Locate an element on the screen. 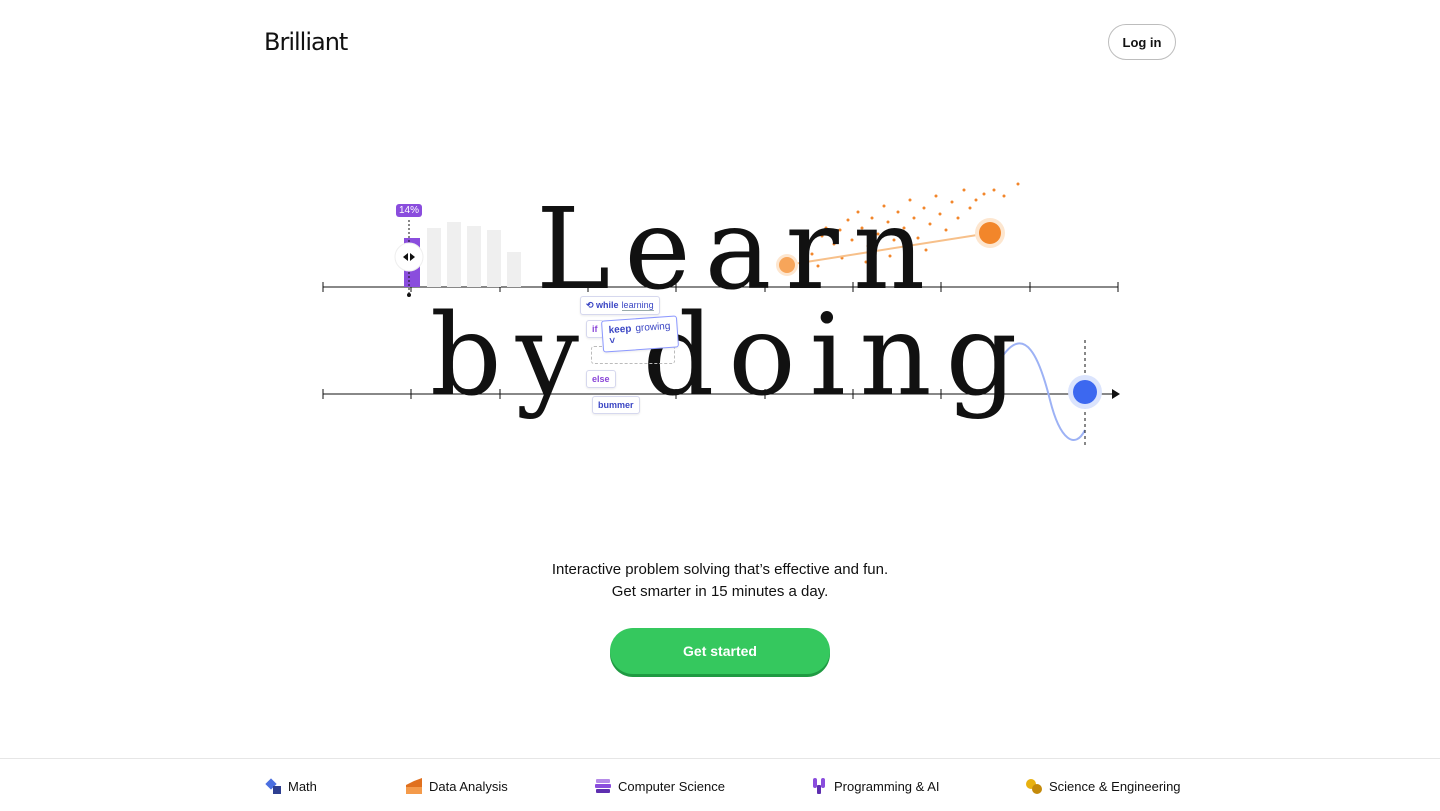 The image size is (1440, 811). else-chip: else is located at coordinates (601, 379).